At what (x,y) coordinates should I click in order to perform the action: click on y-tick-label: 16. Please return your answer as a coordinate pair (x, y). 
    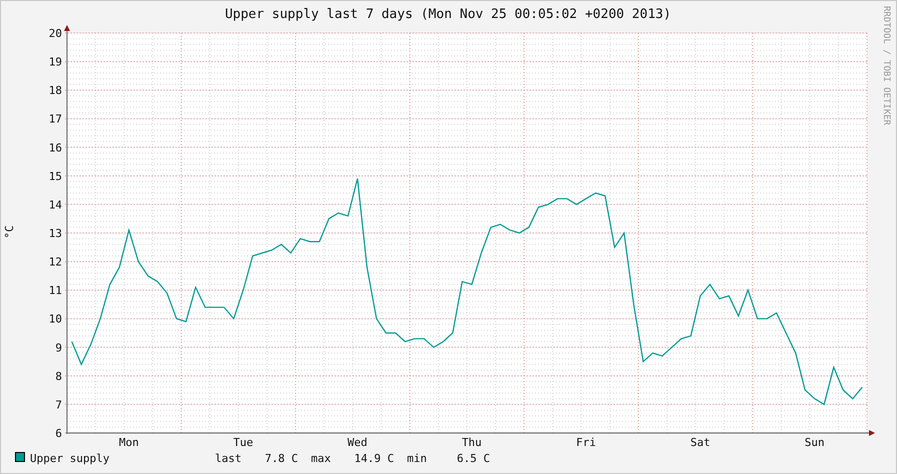
    Looking at the image, I should click on (55, 147).